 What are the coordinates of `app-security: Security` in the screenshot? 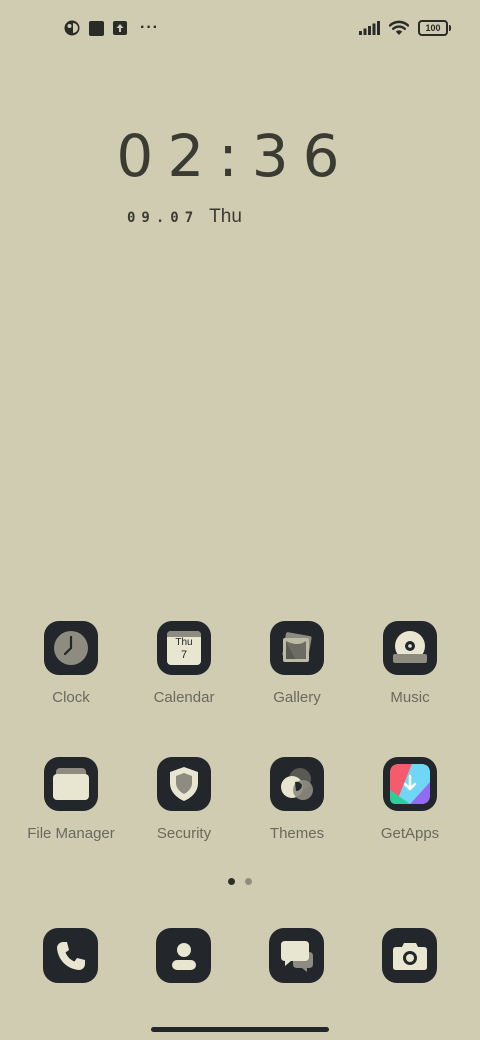 It's located at (184, 799).